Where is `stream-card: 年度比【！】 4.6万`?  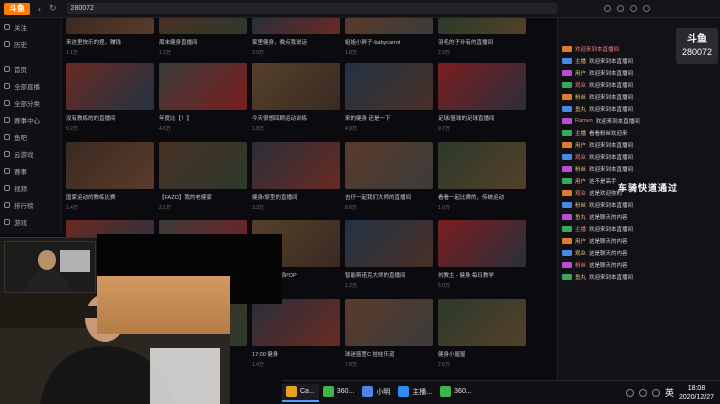 stream-card: 年度比【！】 4.6万 is located at coordinates (203, 100).